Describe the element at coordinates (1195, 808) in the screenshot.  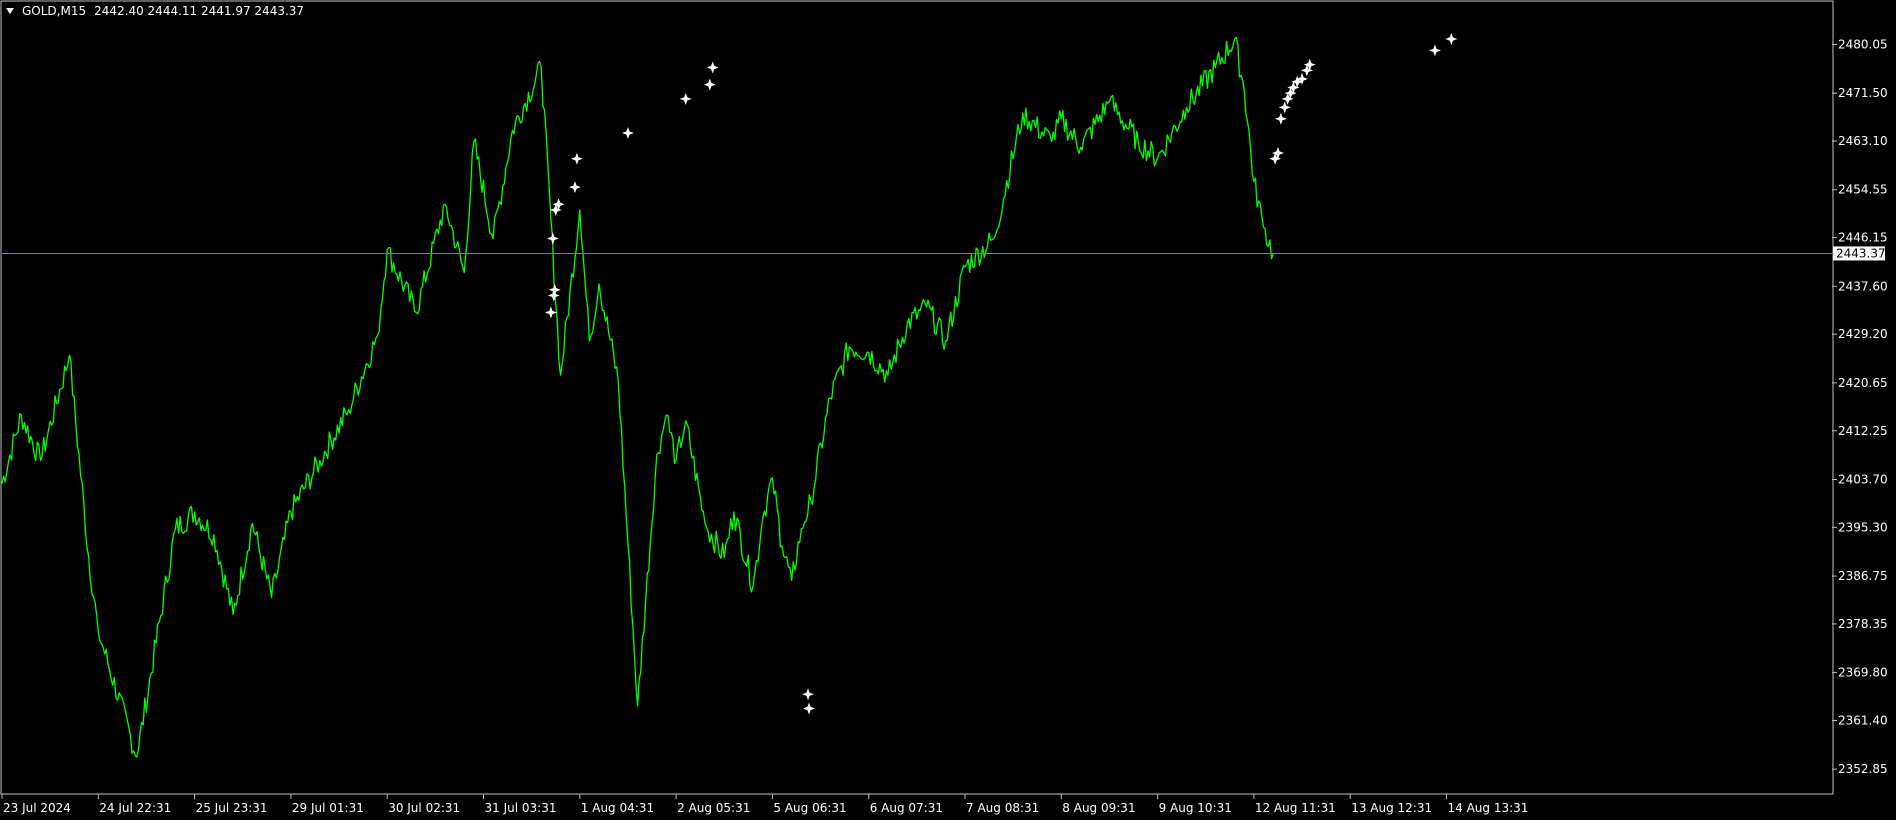
I see `x-tick-label: 9 Aug 10:31` at that location.